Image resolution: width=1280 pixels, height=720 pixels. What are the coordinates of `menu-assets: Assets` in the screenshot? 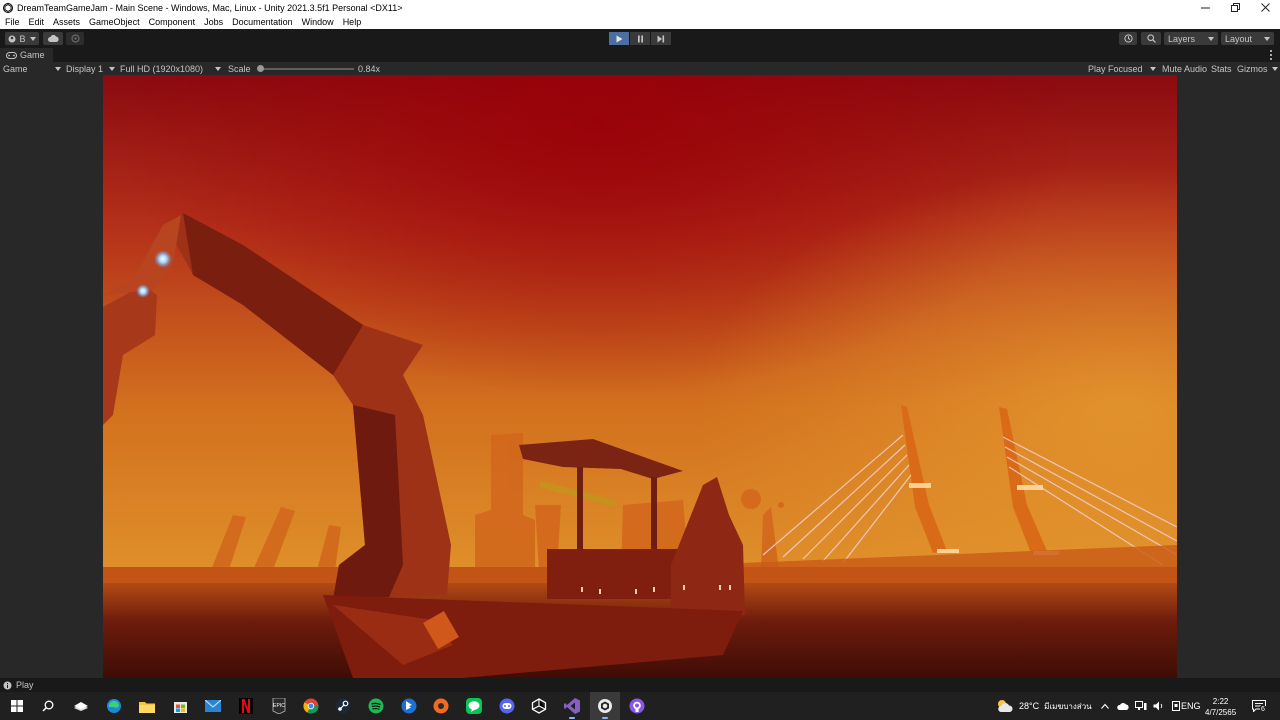 It's located at (66, 22).